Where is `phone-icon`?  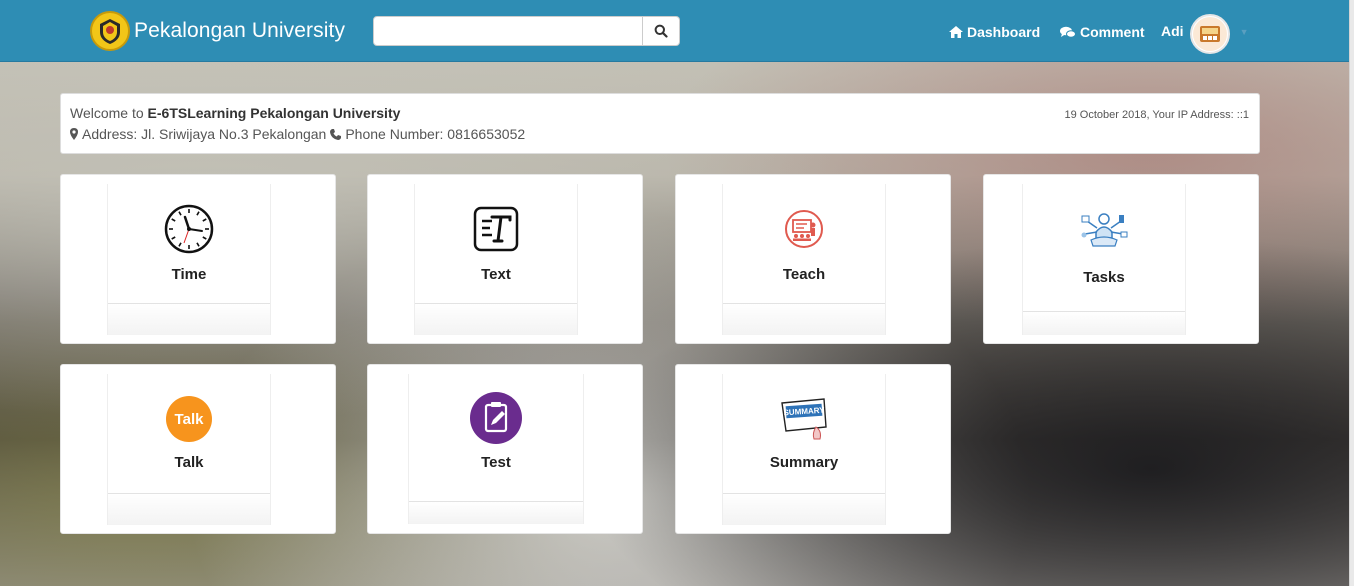 phone-icon is located at coordinates (336, 134).